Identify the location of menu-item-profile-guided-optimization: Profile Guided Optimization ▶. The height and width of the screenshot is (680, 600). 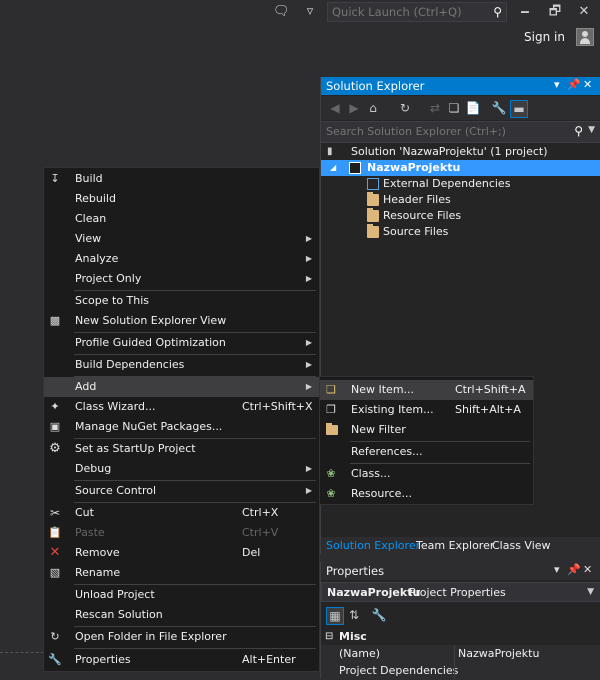
(181, 343).